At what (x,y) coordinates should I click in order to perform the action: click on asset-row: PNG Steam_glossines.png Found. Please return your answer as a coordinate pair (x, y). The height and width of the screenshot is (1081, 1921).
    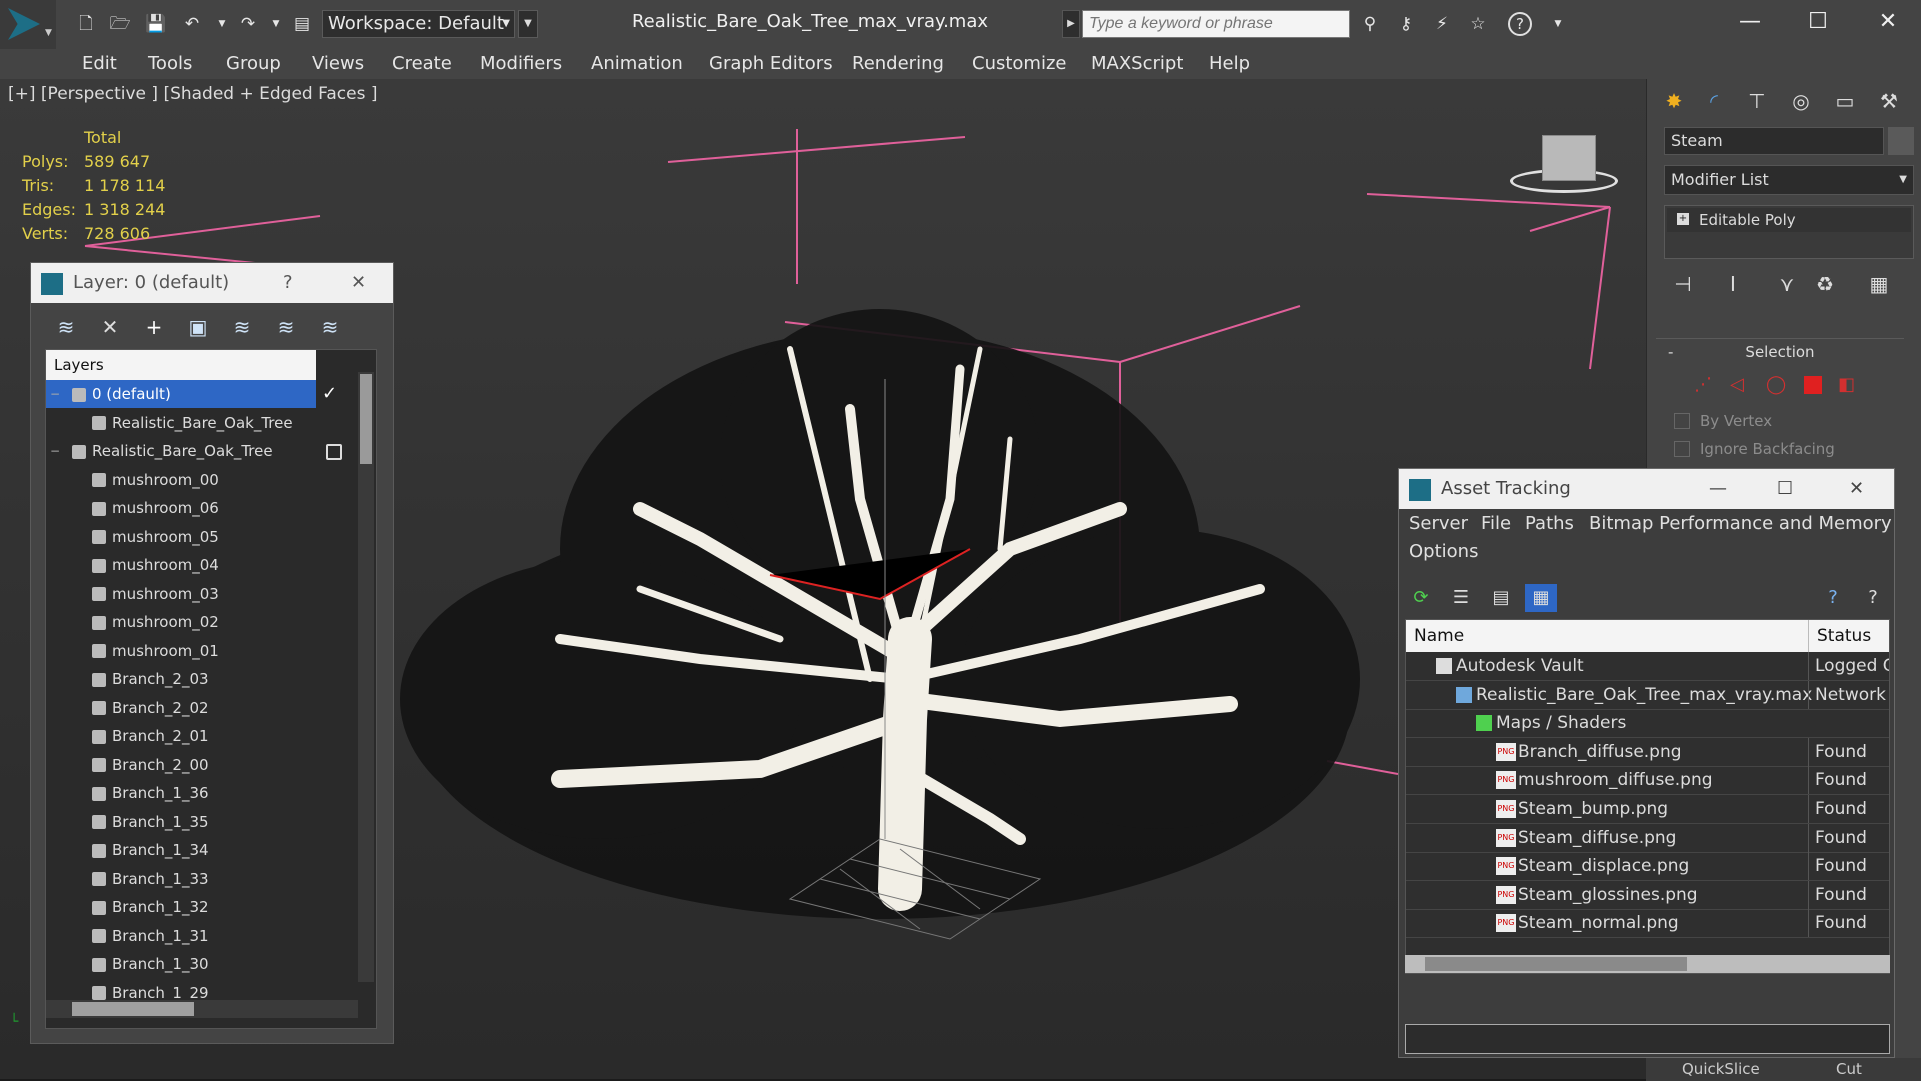
    Looking at the image, I should click on (1647, 895).